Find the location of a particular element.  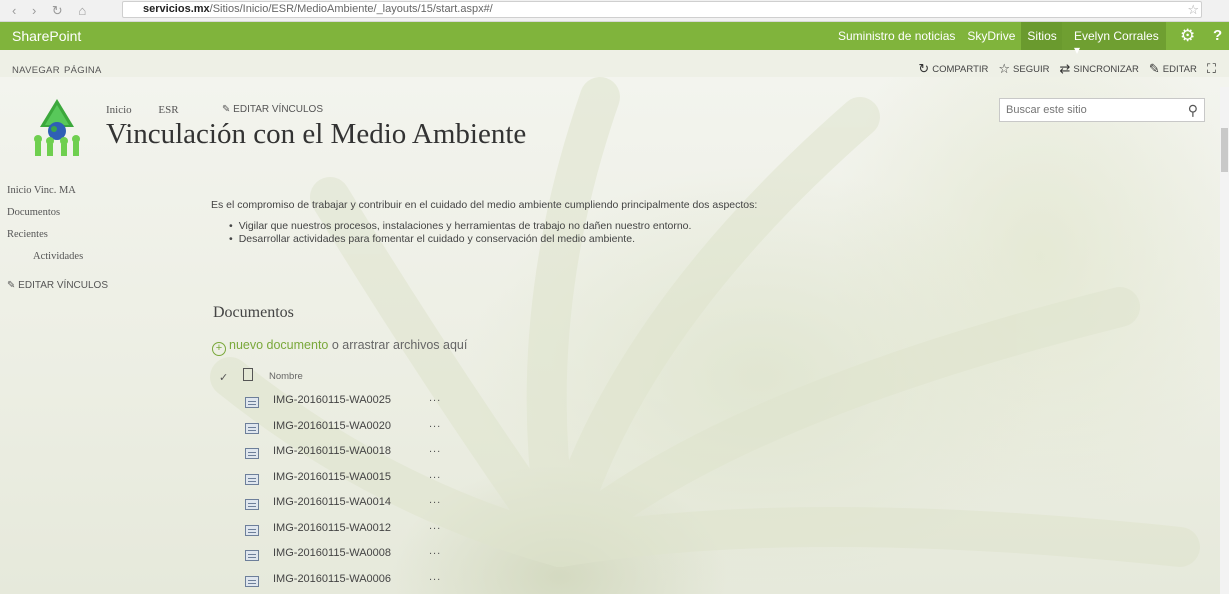

page-title: Vinculación con el Medio Ambiente is located at coordinates (316, 134).